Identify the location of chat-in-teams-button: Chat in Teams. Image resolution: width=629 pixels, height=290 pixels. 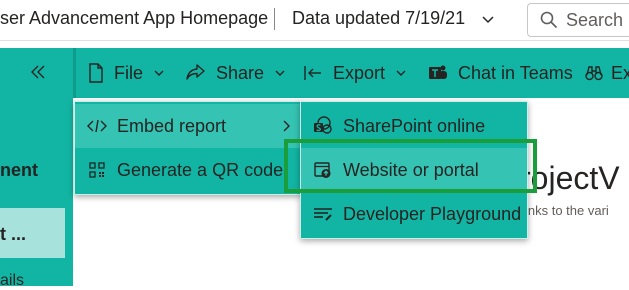
(500, 73).